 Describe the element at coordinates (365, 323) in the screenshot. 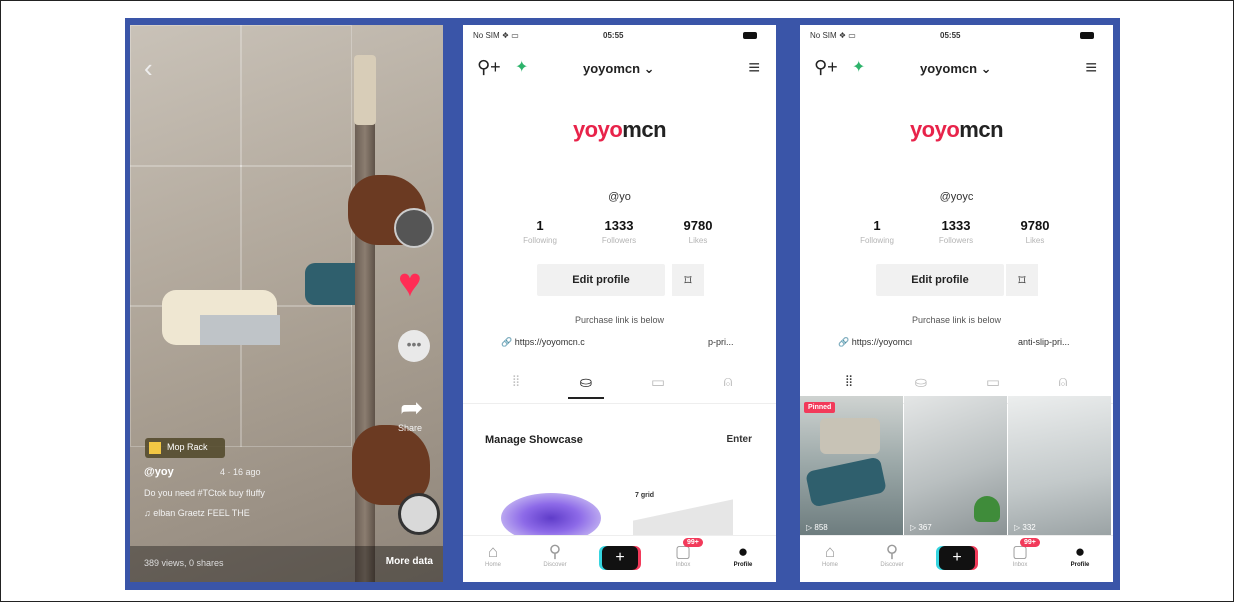

I see `mop-pole` at that location.